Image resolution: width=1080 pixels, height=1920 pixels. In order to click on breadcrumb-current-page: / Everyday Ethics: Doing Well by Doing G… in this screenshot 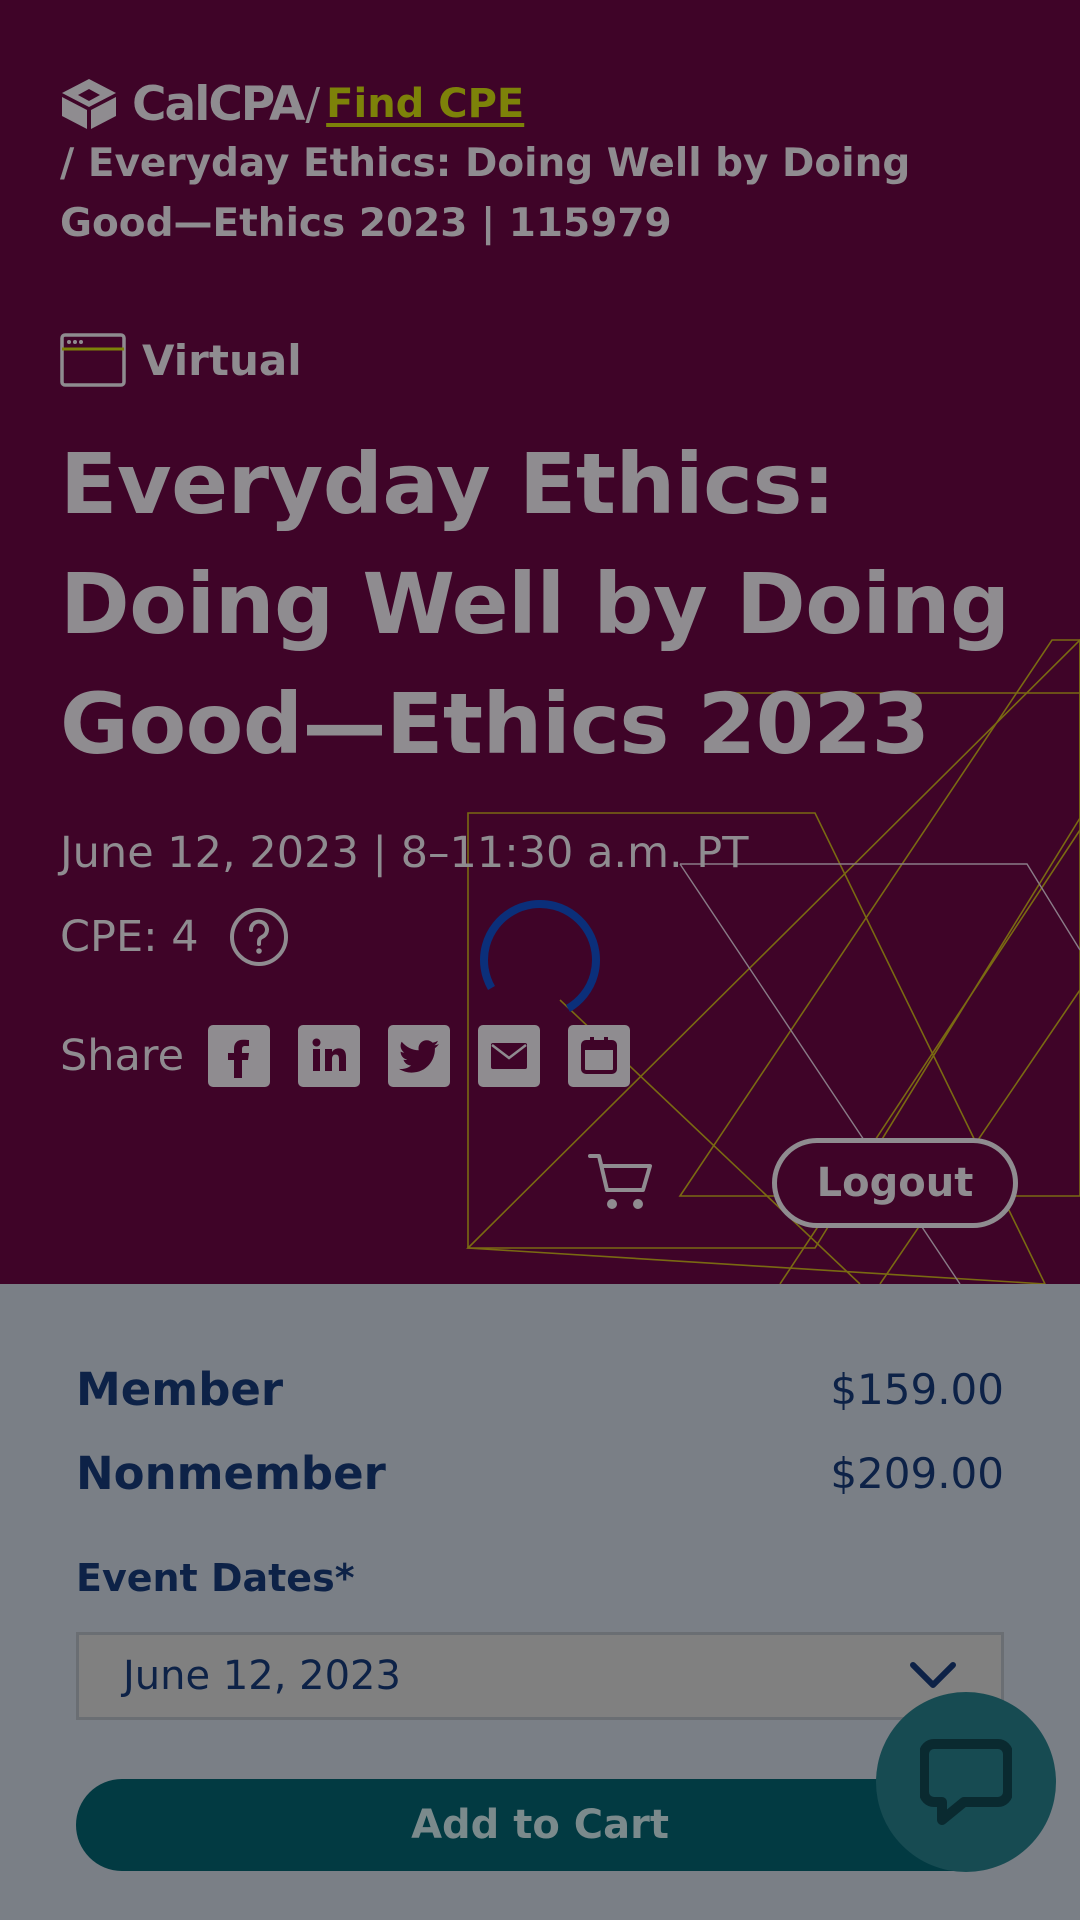, I will do `click(485, 193)`.